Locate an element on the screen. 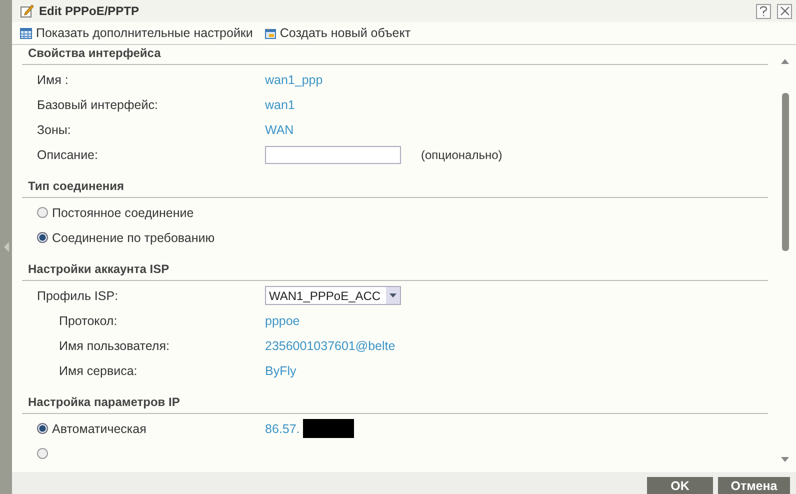  radio-label: Автоматическая is located at coordinates (99, 429).